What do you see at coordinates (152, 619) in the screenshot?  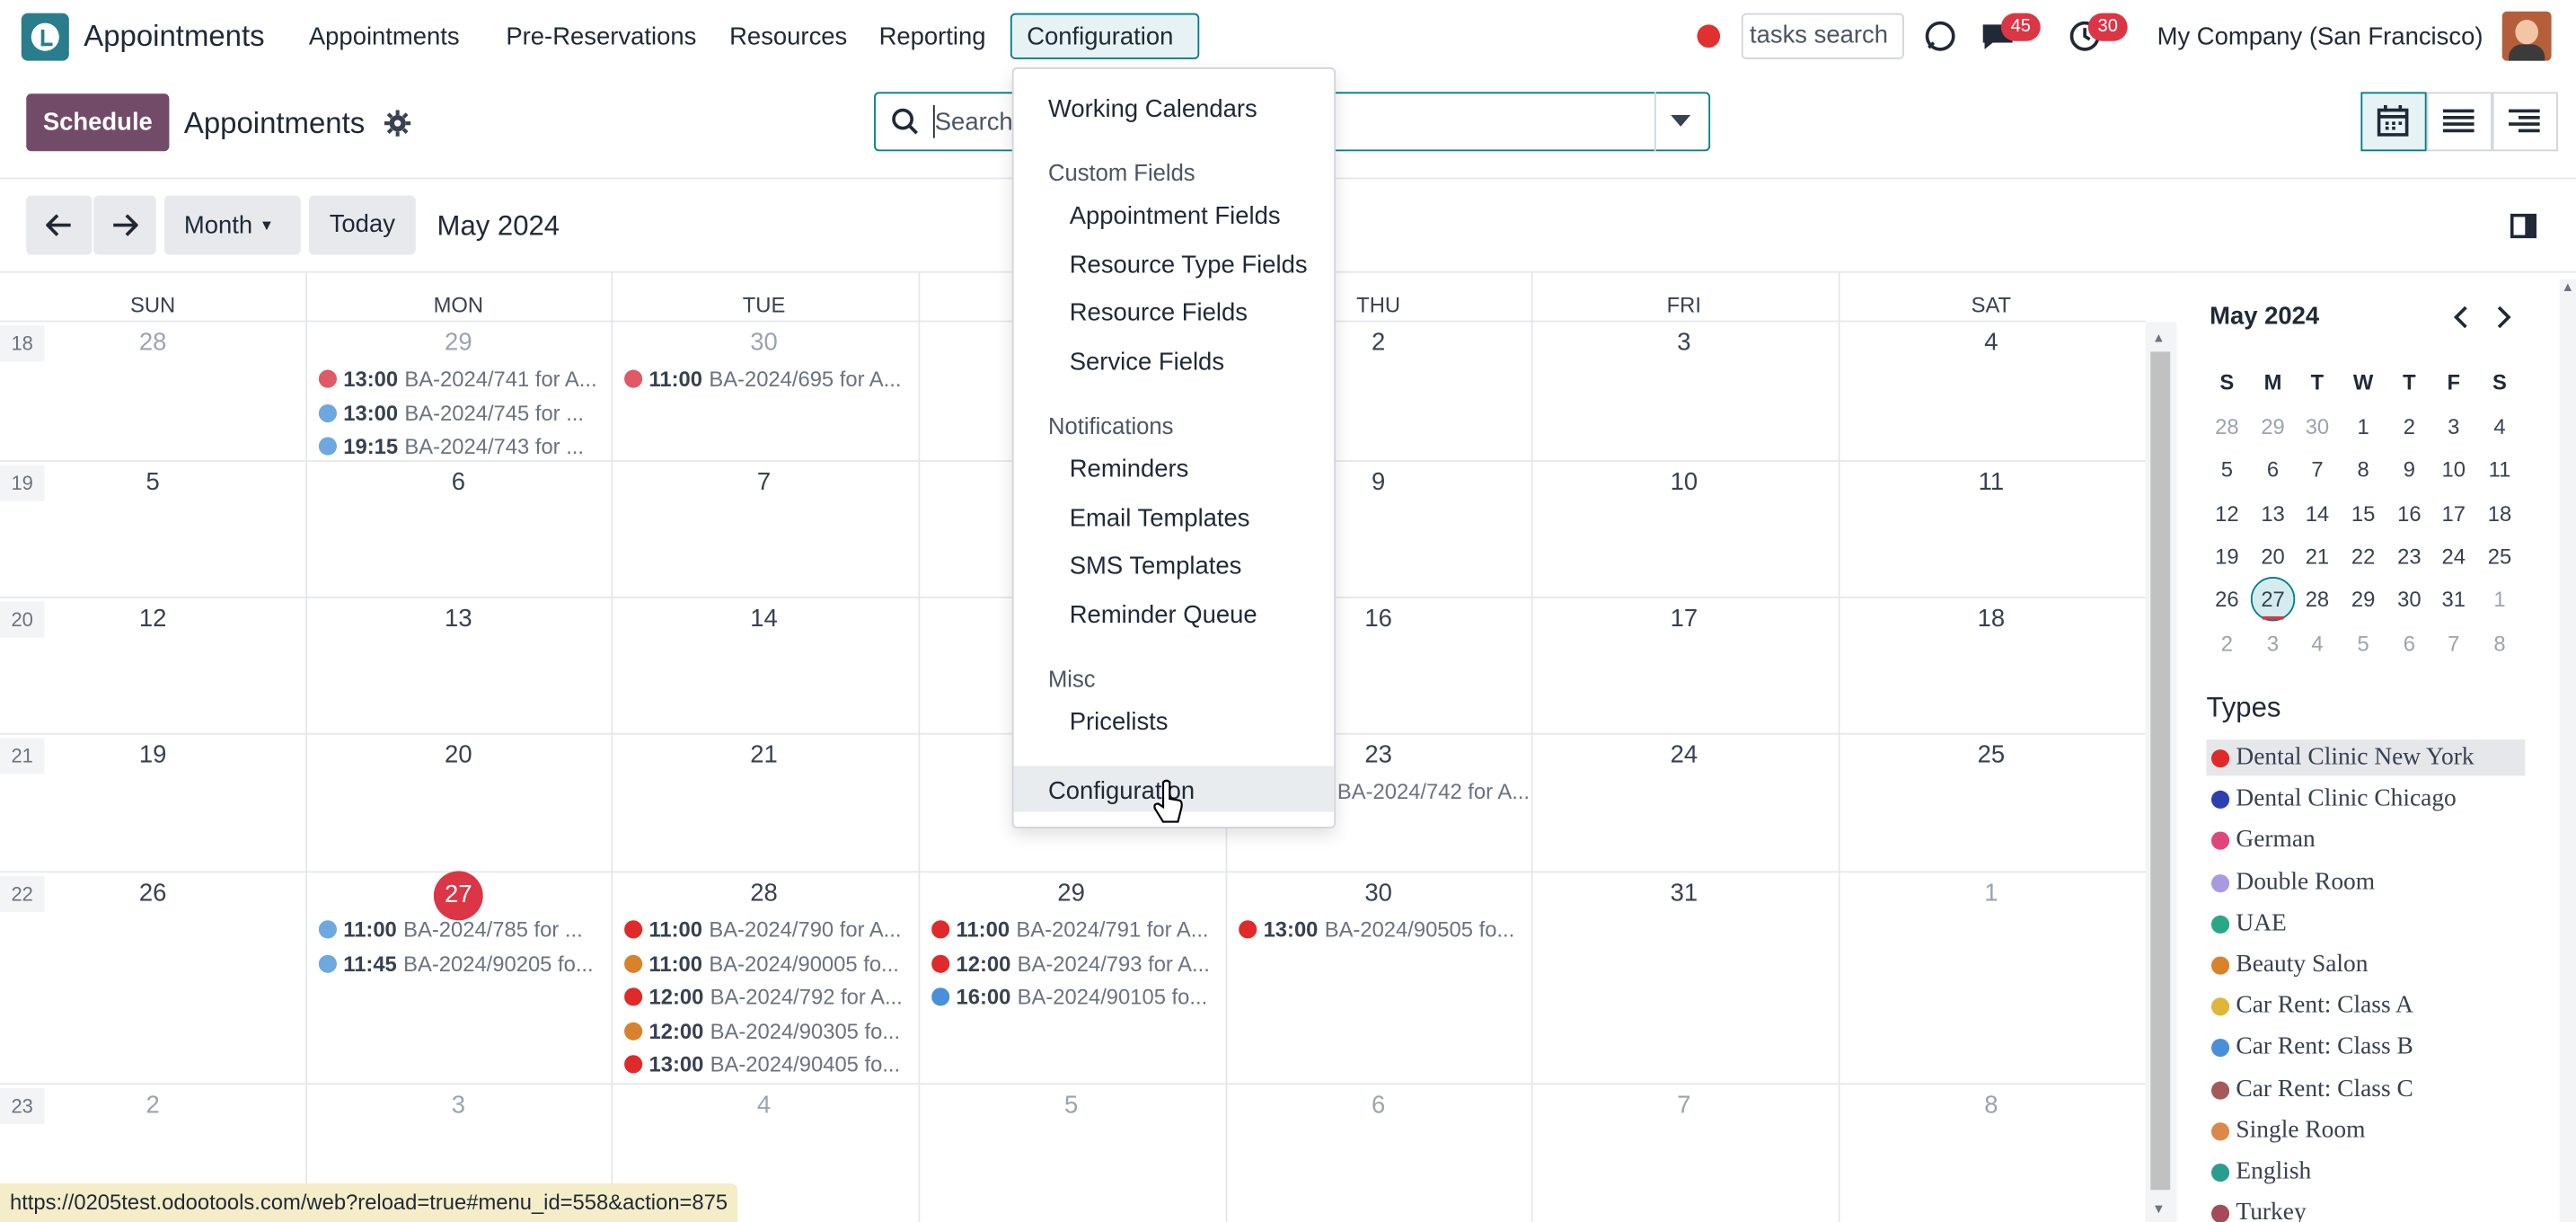 I see `day-number: 12` at bounding box center [152, 619].